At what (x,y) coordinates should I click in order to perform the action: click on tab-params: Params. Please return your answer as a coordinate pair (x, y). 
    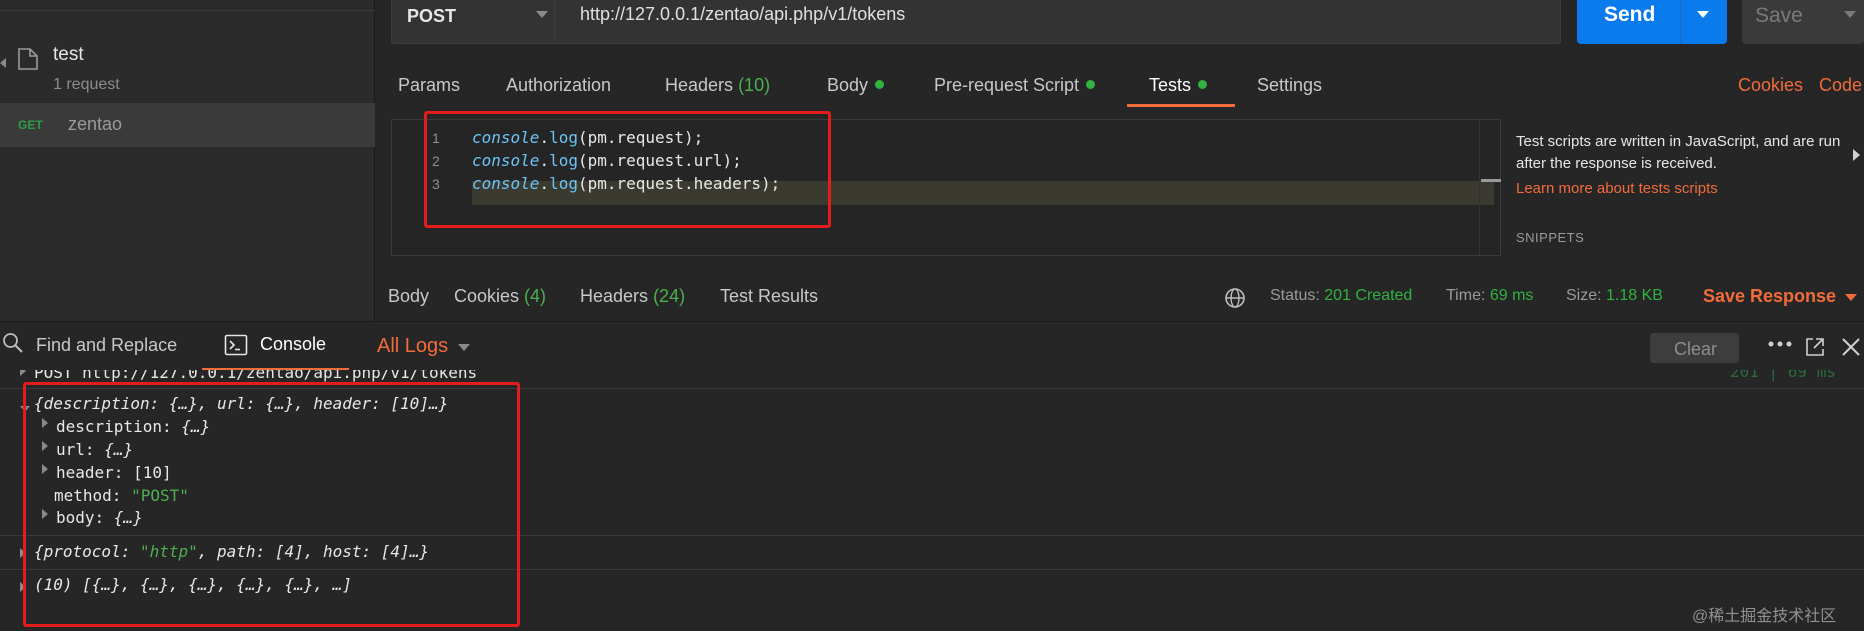
    Looking at the image, I should click on (429, 85).